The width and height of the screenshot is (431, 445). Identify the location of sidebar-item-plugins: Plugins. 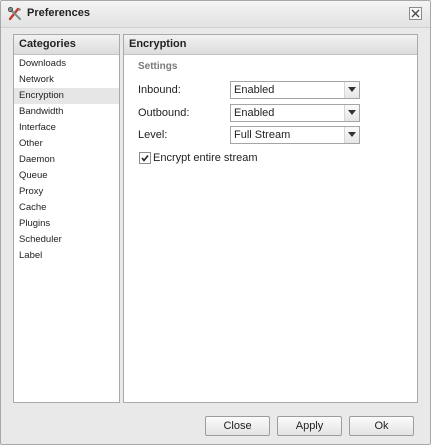
(66, 224).